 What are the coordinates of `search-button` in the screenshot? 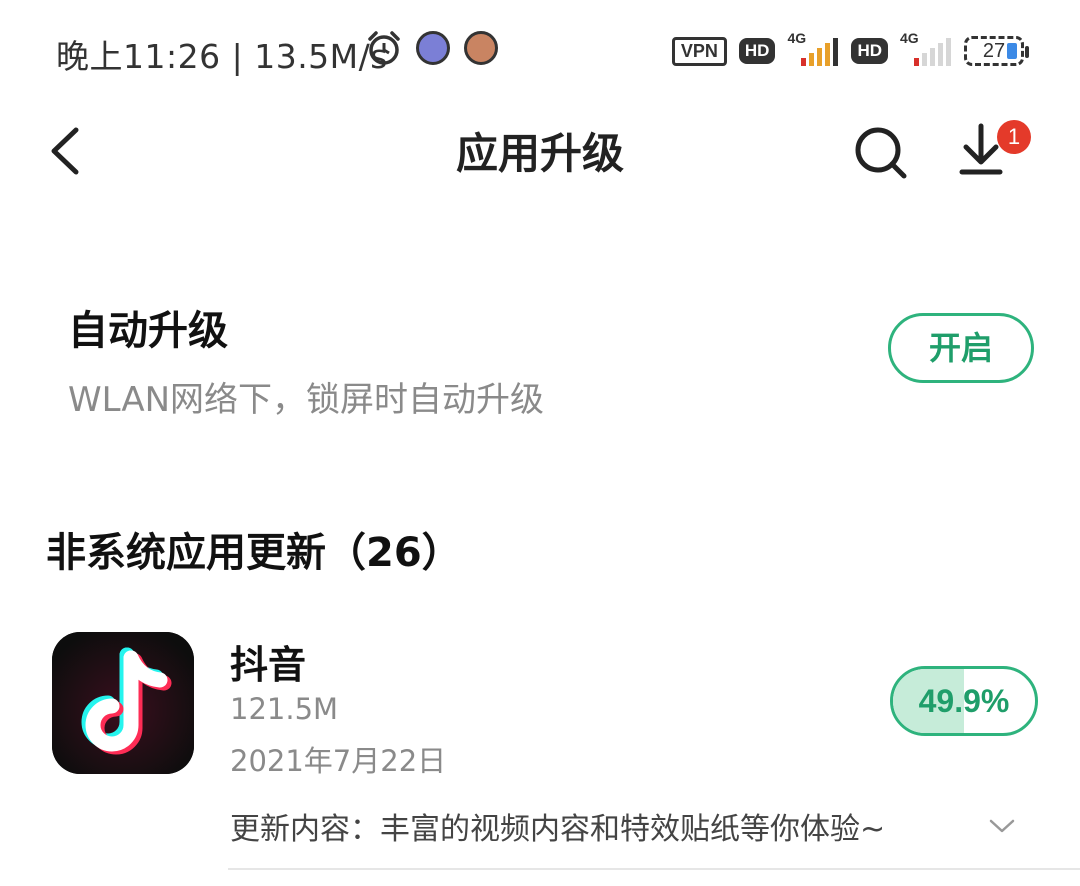 It's located at (880, 152).